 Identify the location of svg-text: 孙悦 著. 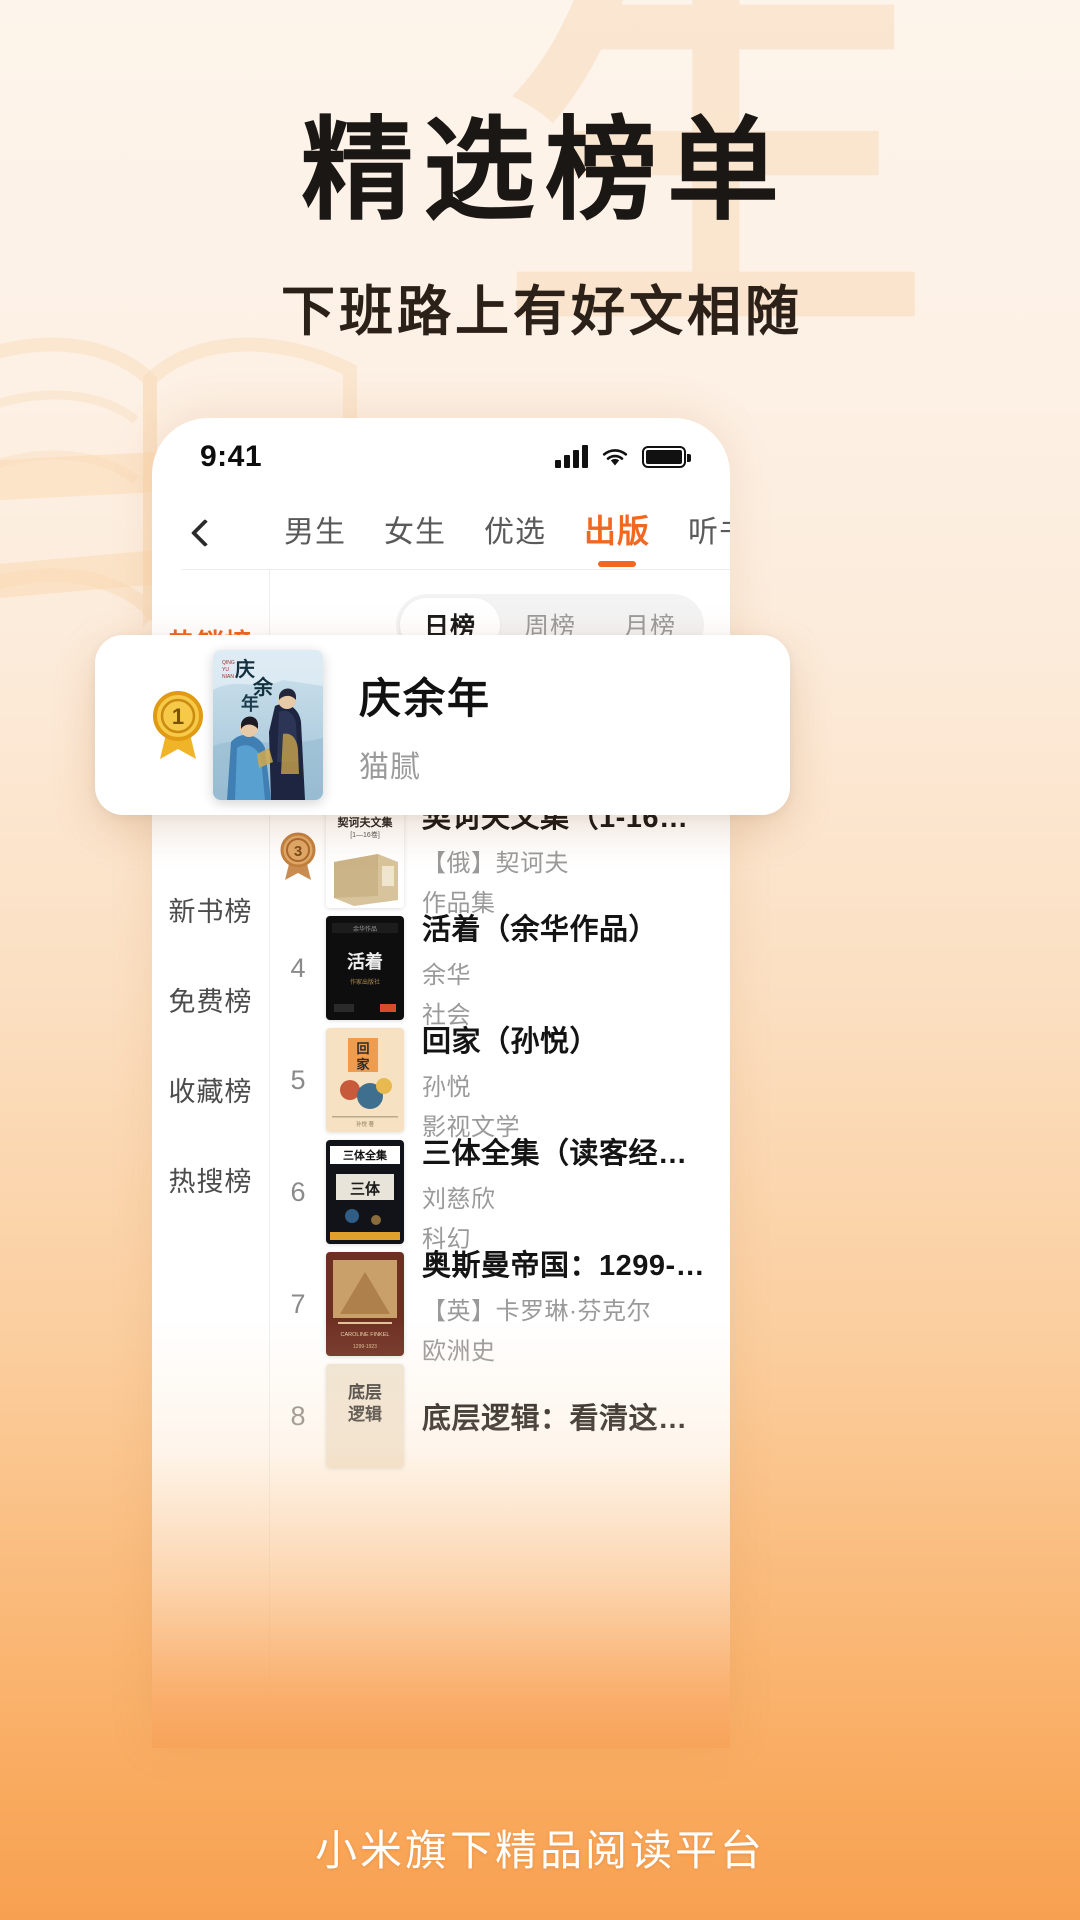
(365, 1124).